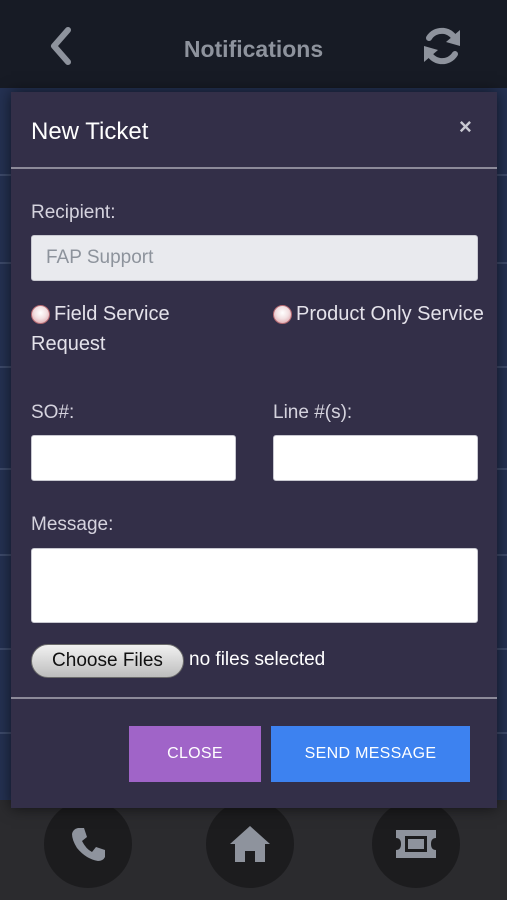  I want to click on so-input, so click(133, 458).